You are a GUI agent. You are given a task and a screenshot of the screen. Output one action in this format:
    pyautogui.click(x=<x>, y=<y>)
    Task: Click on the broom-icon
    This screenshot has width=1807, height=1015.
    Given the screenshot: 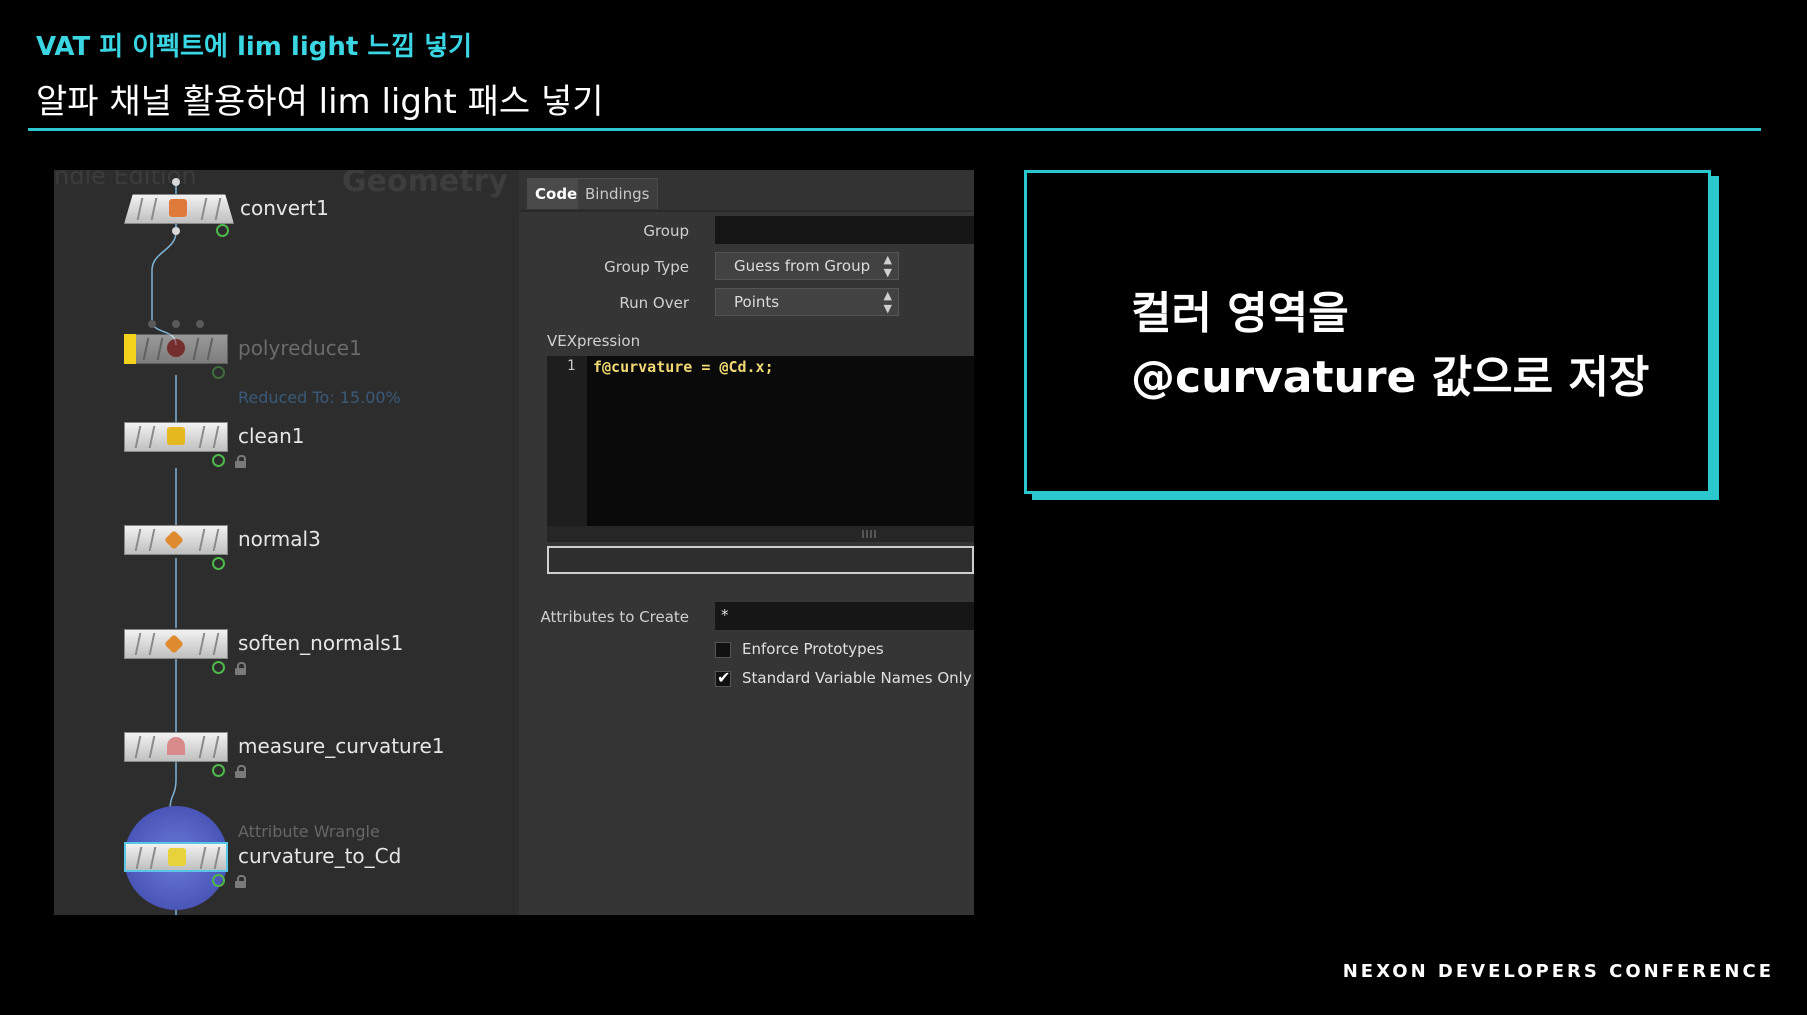 What is the action you would take?
    pyautogui.click(x=176, y=436)
    